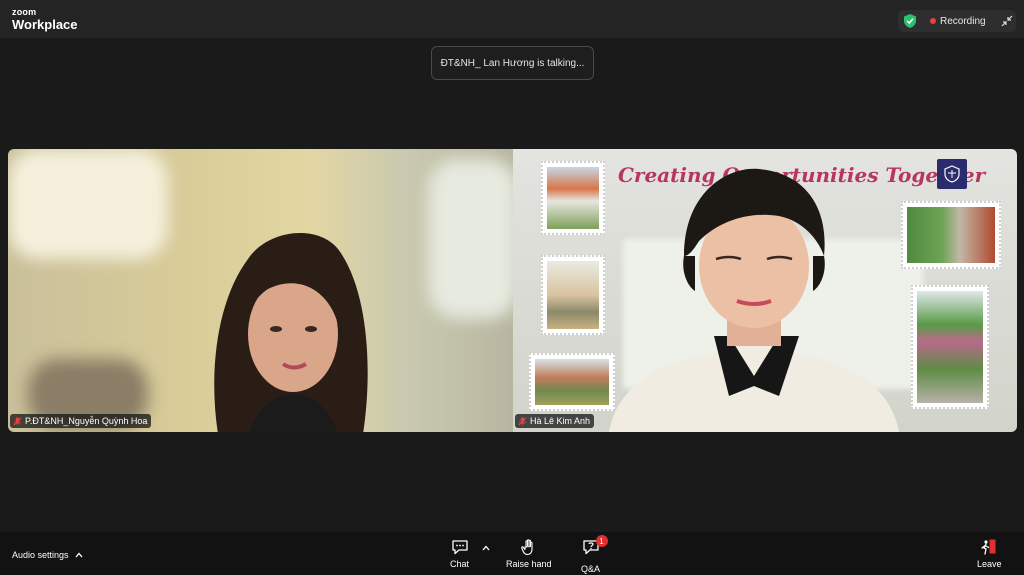 The height and width of the screenshot is (575, 1024). Describe the element at coordinates (1007, 21) in the screenshot. I see `collapse-arrows-icon` at that location.